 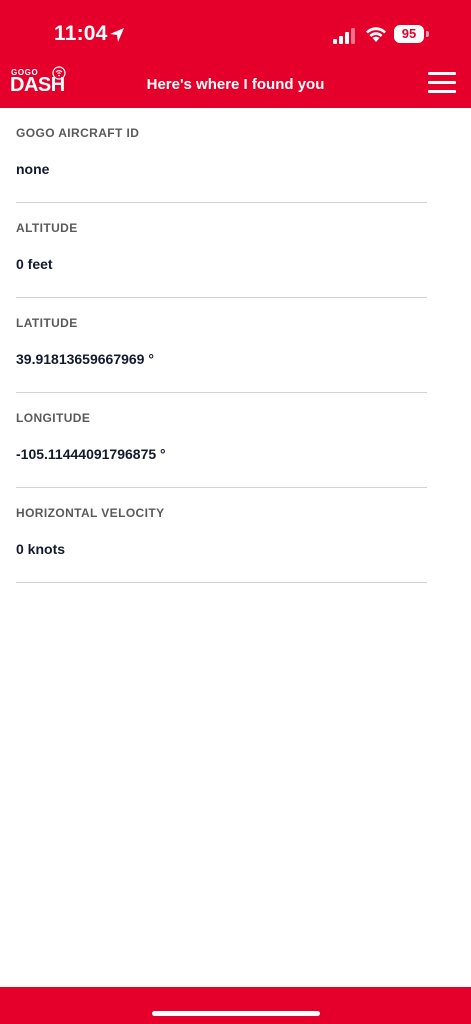 I want to click on field-label: LATITUDE, so click(x=47, y=323).